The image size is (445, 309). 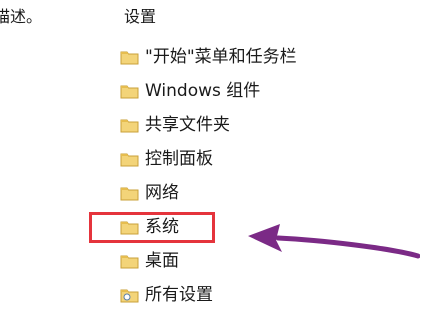 I want to click on tree-item-all-settings: 所有设置, so click(x=208, y=293).